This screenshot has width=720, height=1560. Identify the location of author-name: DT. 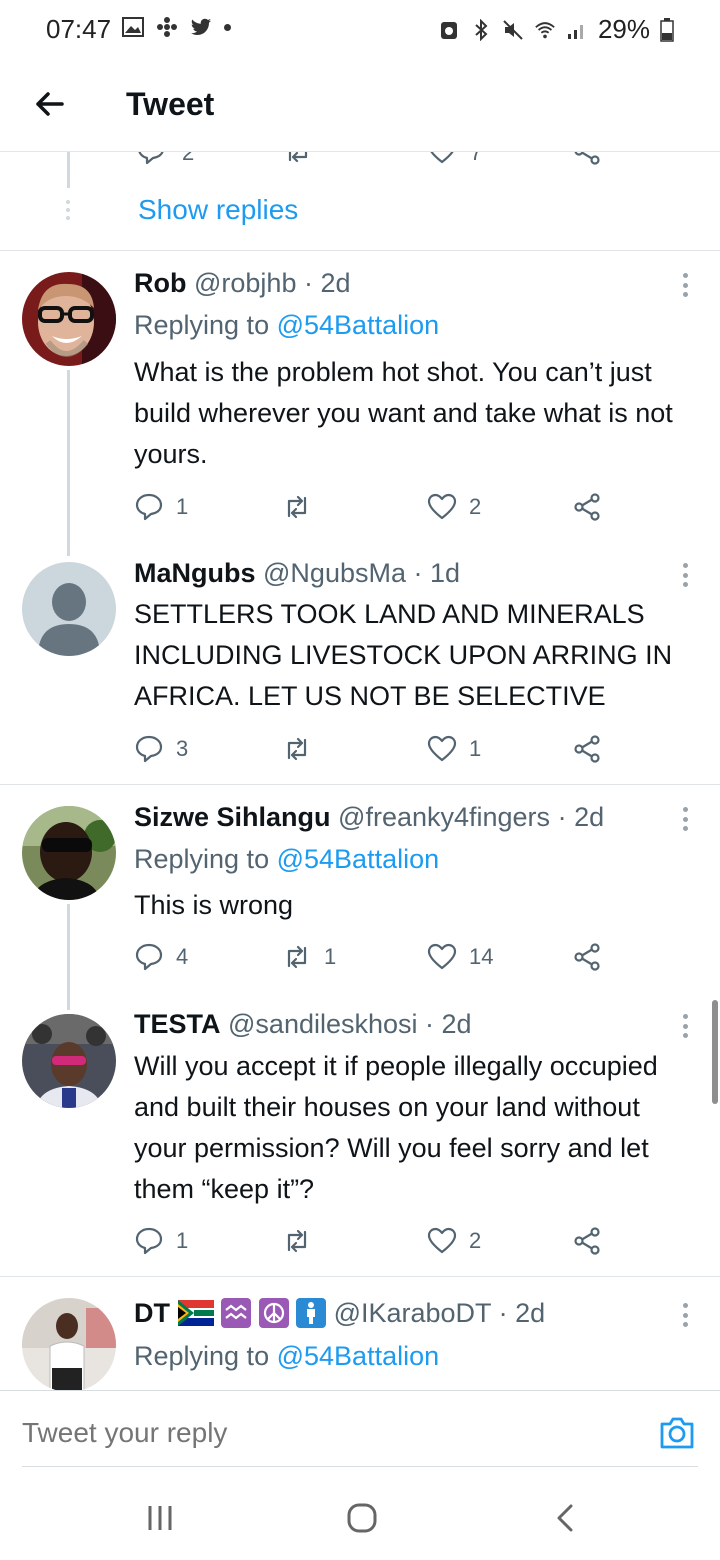
(152, 1313).